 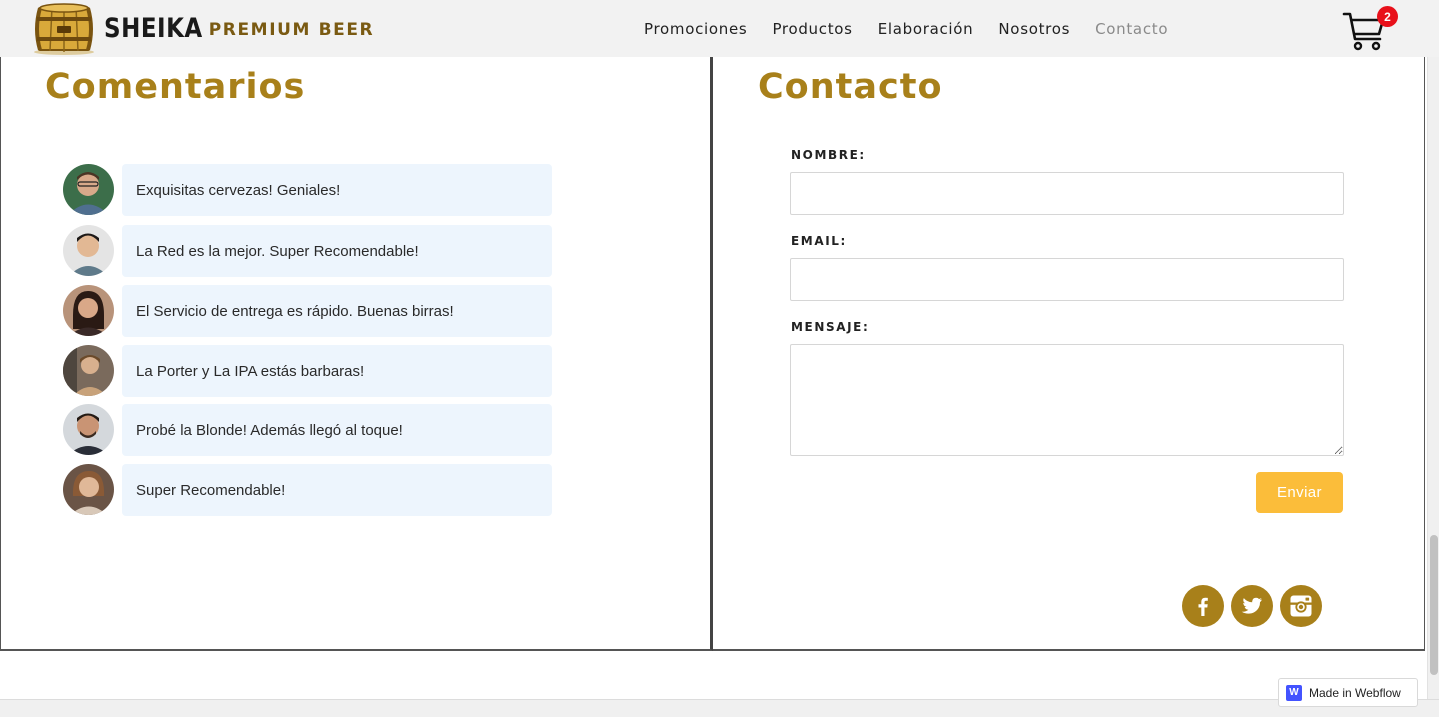 I want to click on made-in-webflow-badge: W Made in Webflow, so click(x=1348, y=692).